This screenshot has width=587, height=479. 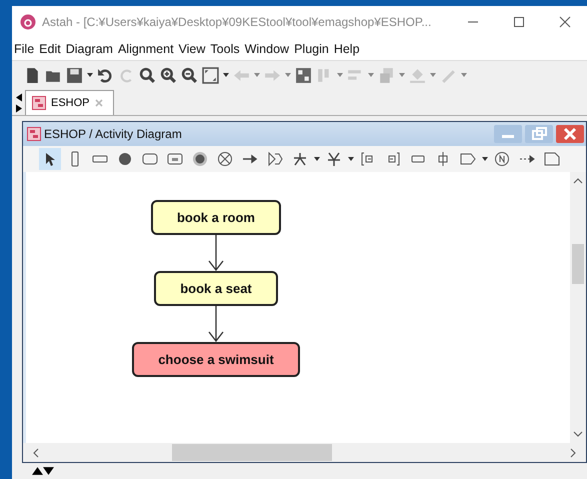 What do you see at coordinates (216, 359) in the screenshot?
I see `action-node: choose a swimsuit` at bounding box center [216, 359].